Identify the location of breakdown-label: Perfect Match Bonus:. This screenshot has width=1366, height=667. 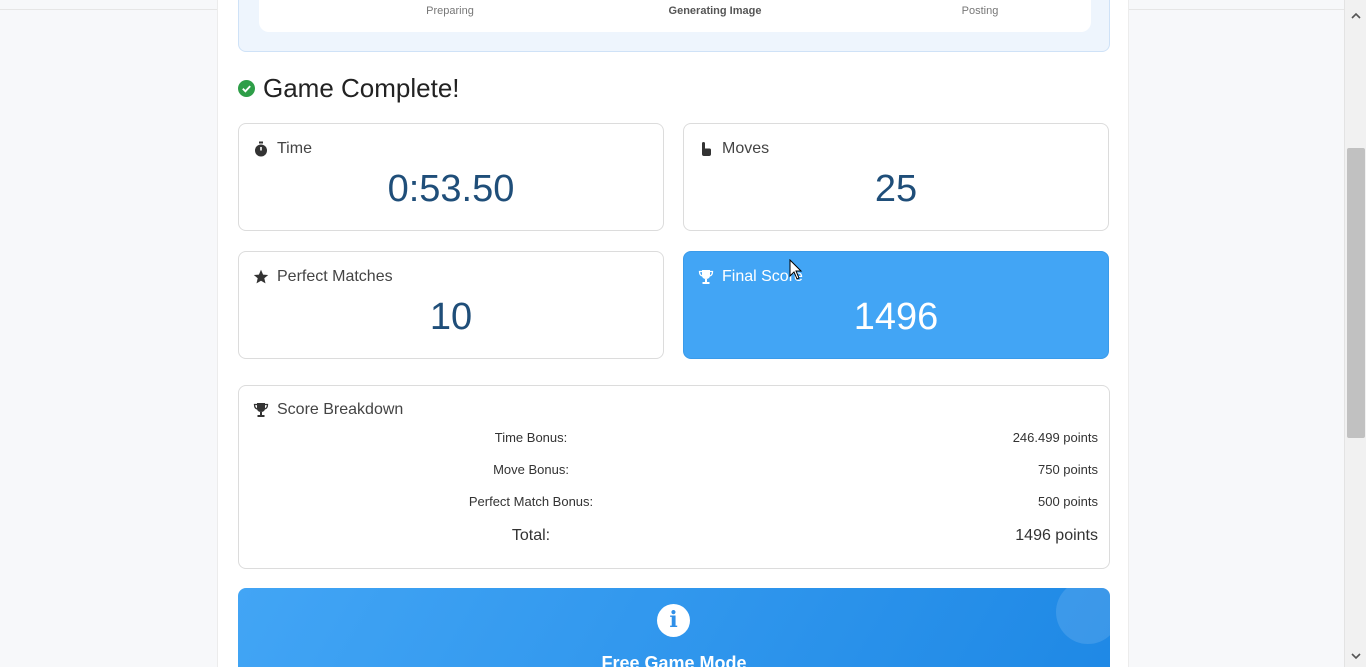
(531, 501).